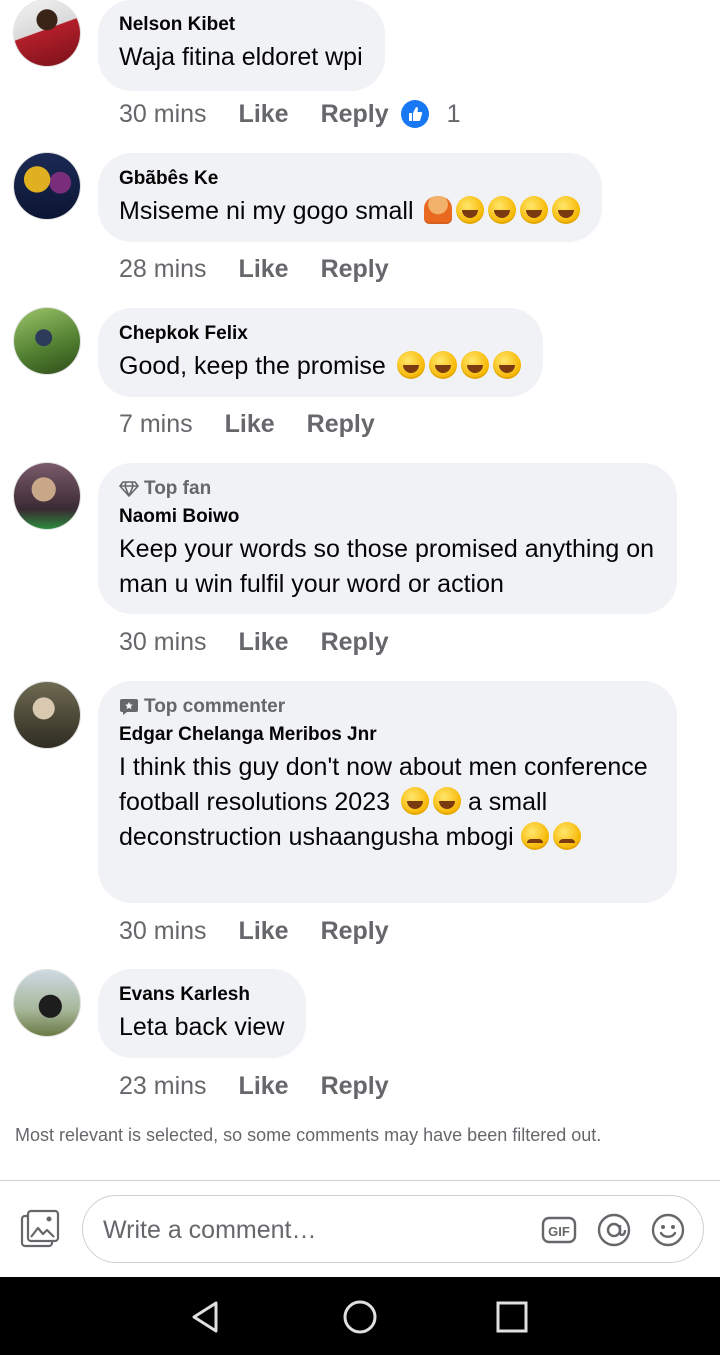 This screenshot has height=1355, width=720. Describe the element at coordinates (453, 113) in the screenshot. I see `reaction-count-value: 1` at that location.